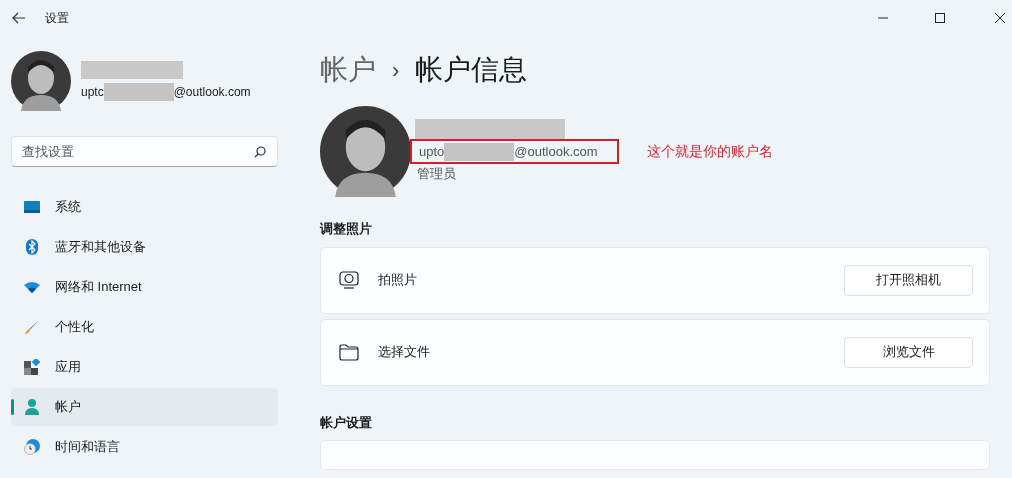 Image resolution: width=1012 pixels, height=478 pixels. Describe the element at coordinates (1000, 18) in the screenshot. I see `close-icon` at that location.